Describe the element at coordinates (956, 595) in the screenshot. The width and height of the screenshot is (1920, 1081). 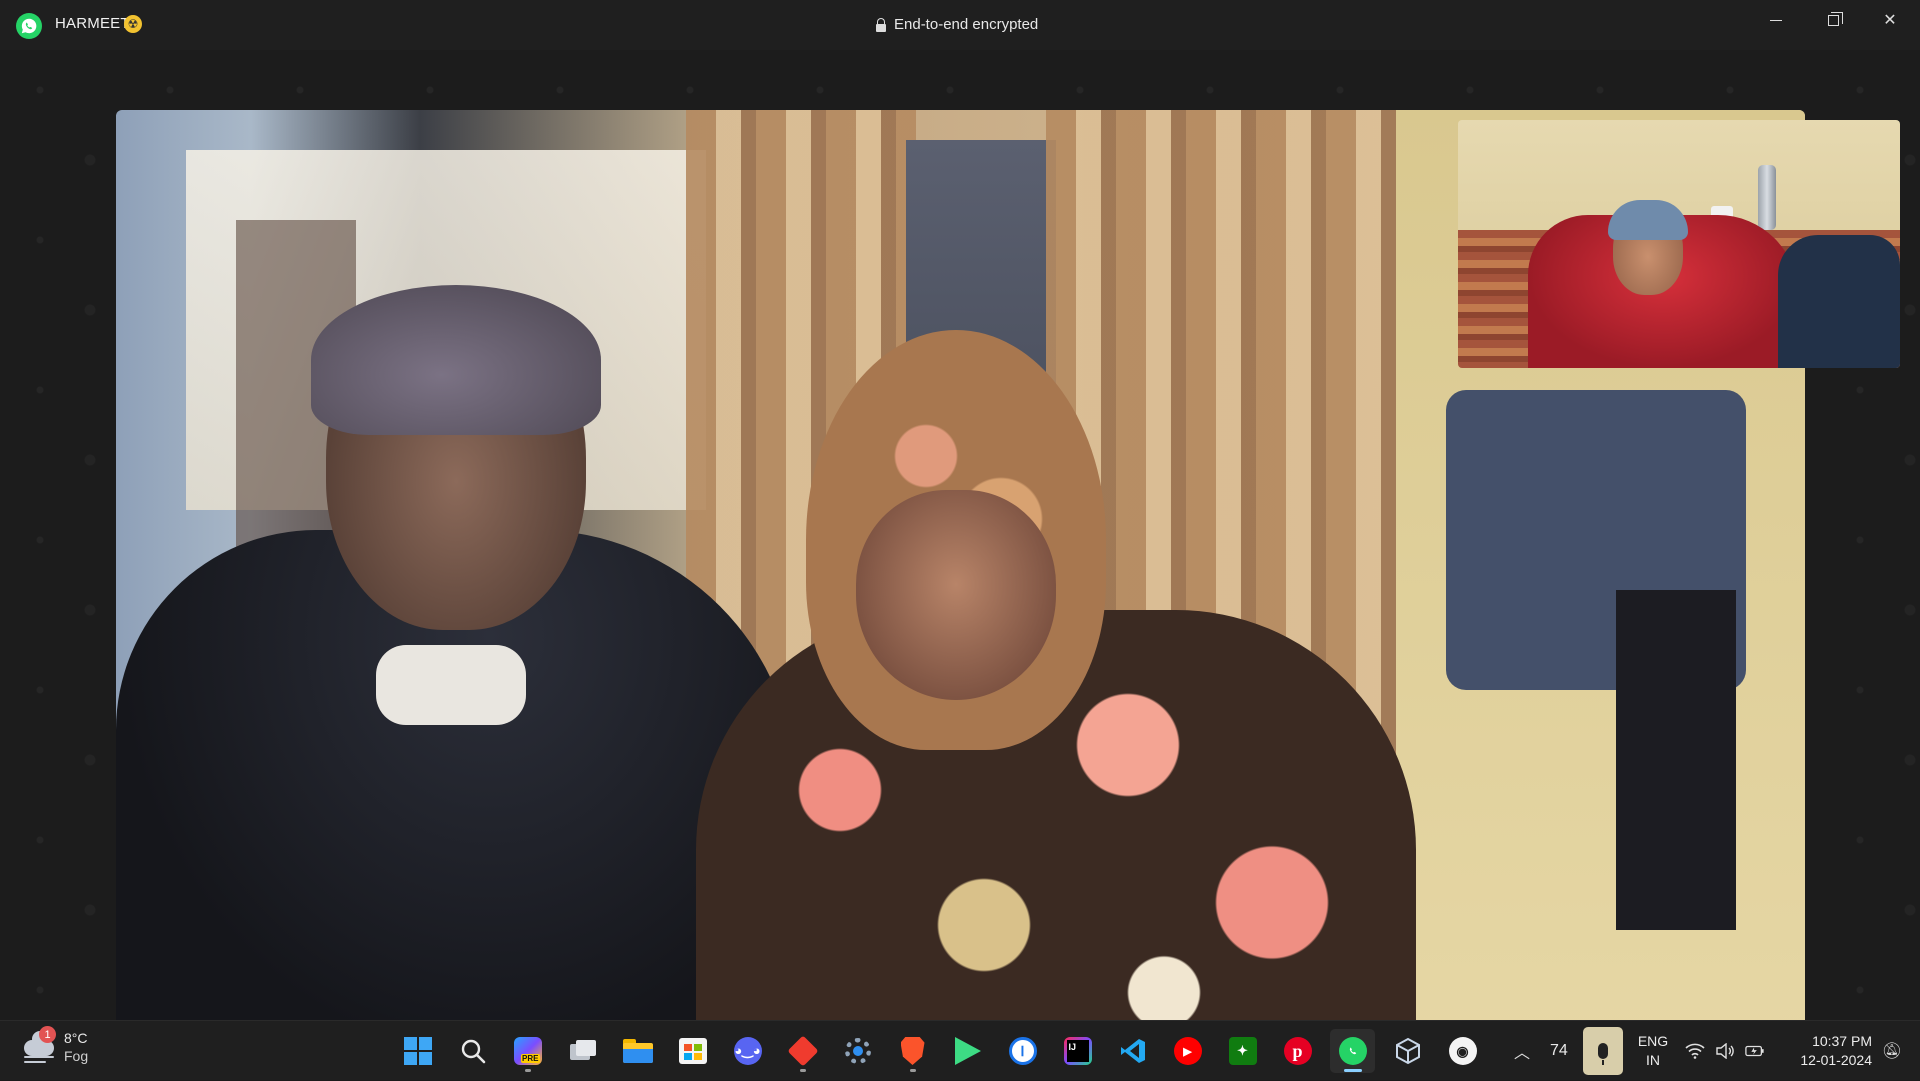
I see `video-person-right-face` at that location.